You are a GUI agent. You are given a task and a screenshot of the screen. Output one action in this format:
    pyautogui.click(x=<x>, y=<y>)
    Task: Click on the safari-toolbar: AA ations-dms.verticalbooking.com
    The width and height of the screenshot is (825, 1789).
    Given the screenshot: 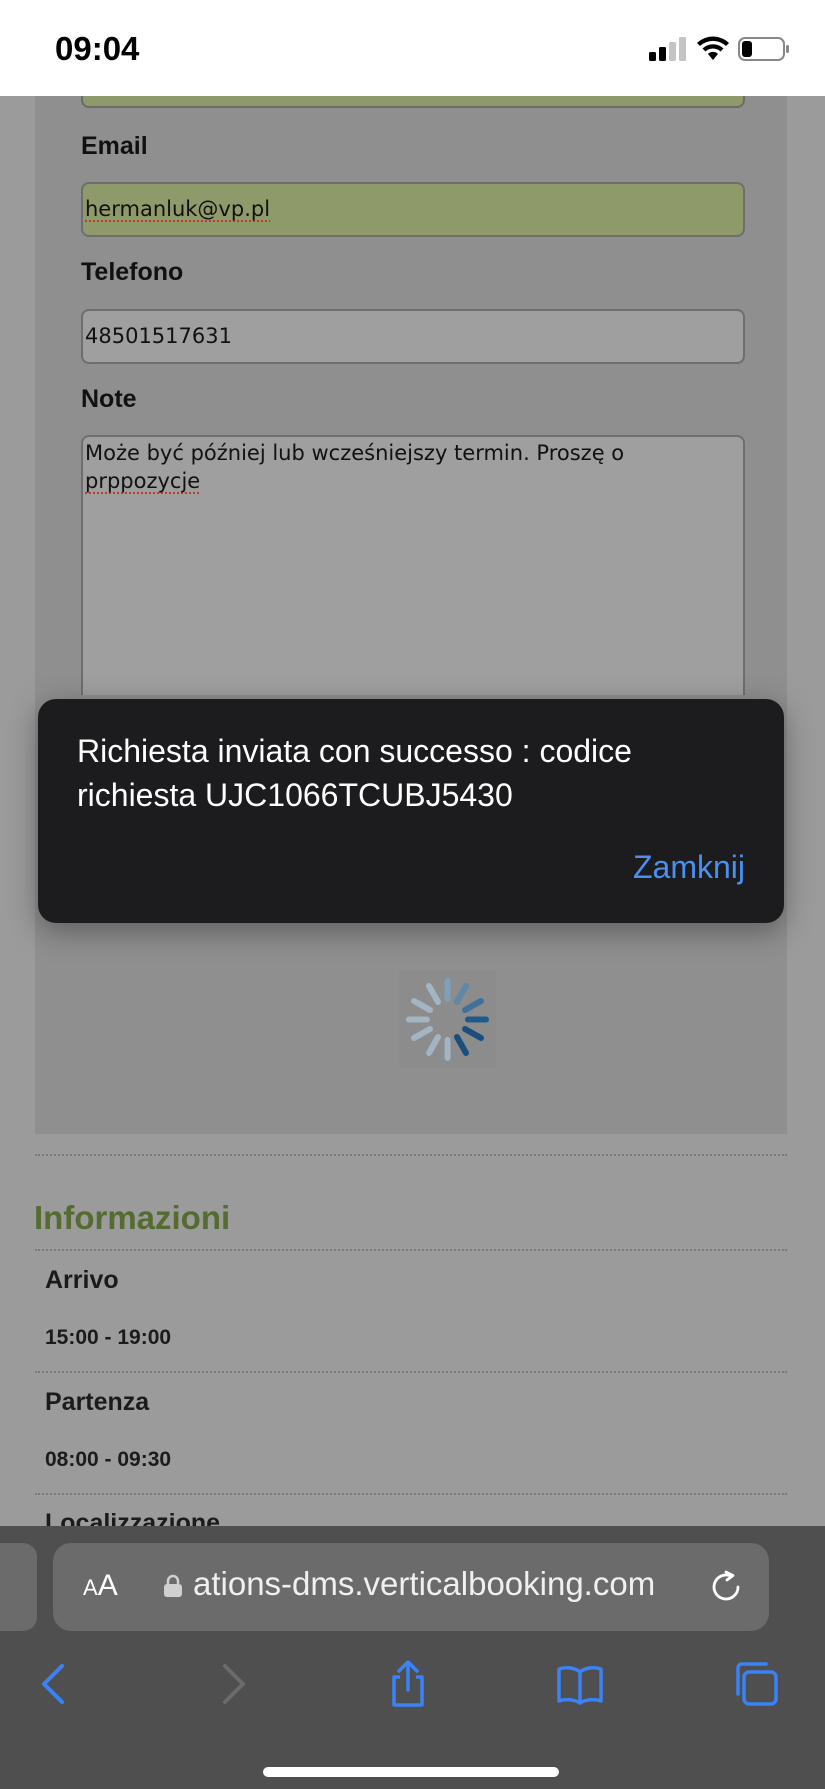 What is the action you would take?
    pyautogui.click(x=412, y=1657)
    